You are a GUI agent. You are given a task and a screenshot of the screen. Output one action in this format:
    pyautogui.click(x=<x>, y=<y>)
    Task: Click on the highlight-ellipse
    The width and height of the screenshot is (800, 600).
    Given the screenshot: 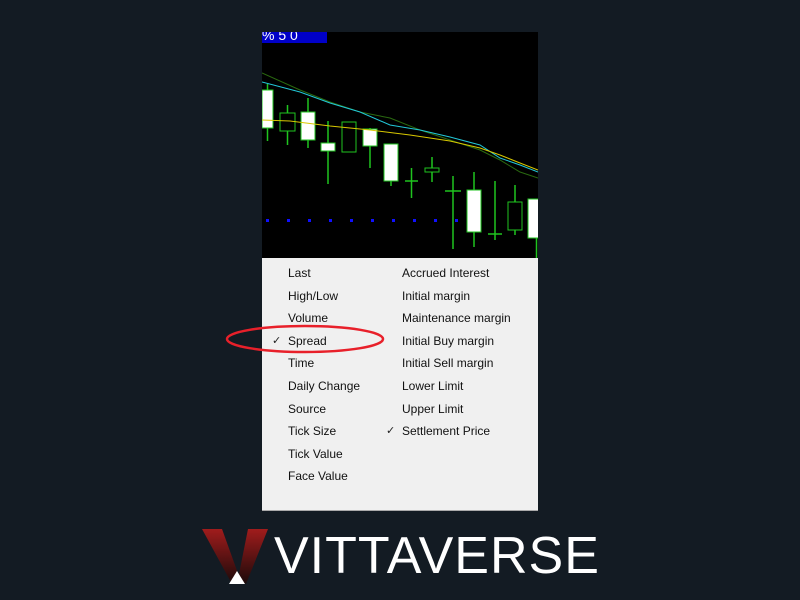 What is the action you would take?
    pyautogui.click(x=305, y=339)
    